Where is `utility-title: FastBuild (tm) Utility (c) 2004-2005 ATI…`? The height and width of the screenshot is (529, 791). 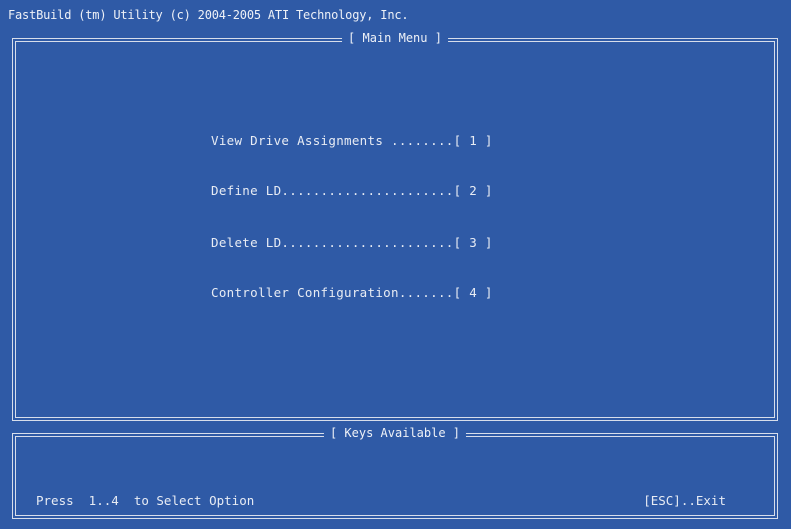 utility-title: FastBuild (tm) Utility (c) 2004-2005 ATI… is located at coordinates (208, 15).